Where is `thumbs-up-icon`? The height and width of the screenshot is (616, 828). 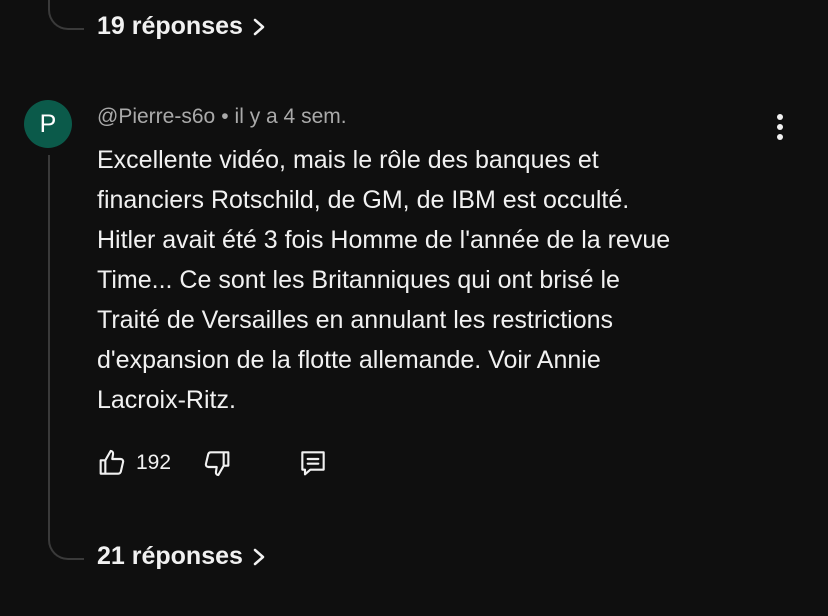 thumbs-up-icon is located at coordinates (112, 462).